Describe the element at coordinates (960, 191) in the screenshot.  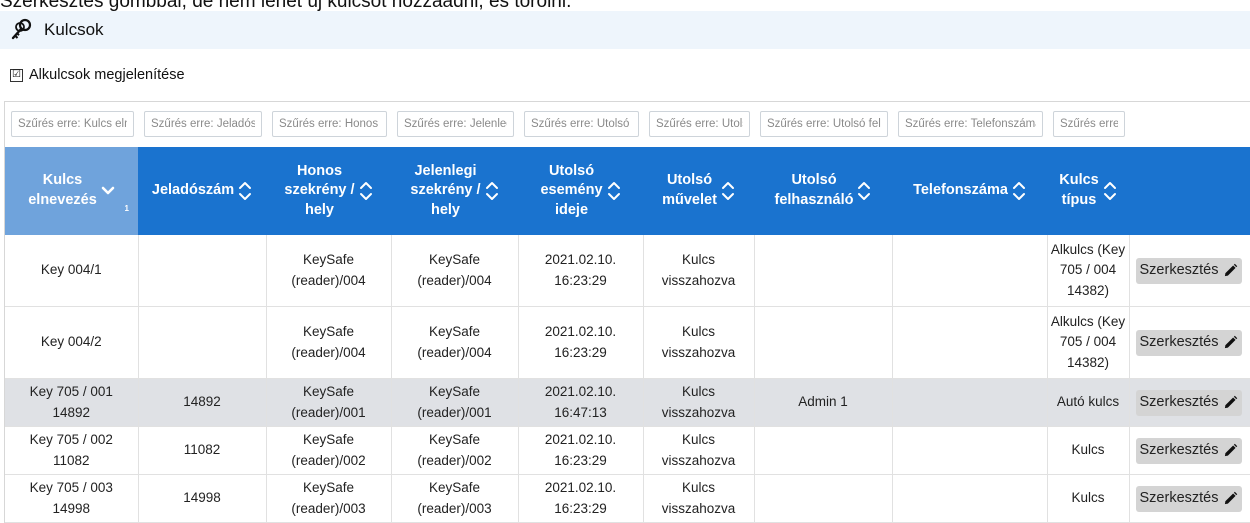
I see `column-header-label: Telefonszáma` at that location.